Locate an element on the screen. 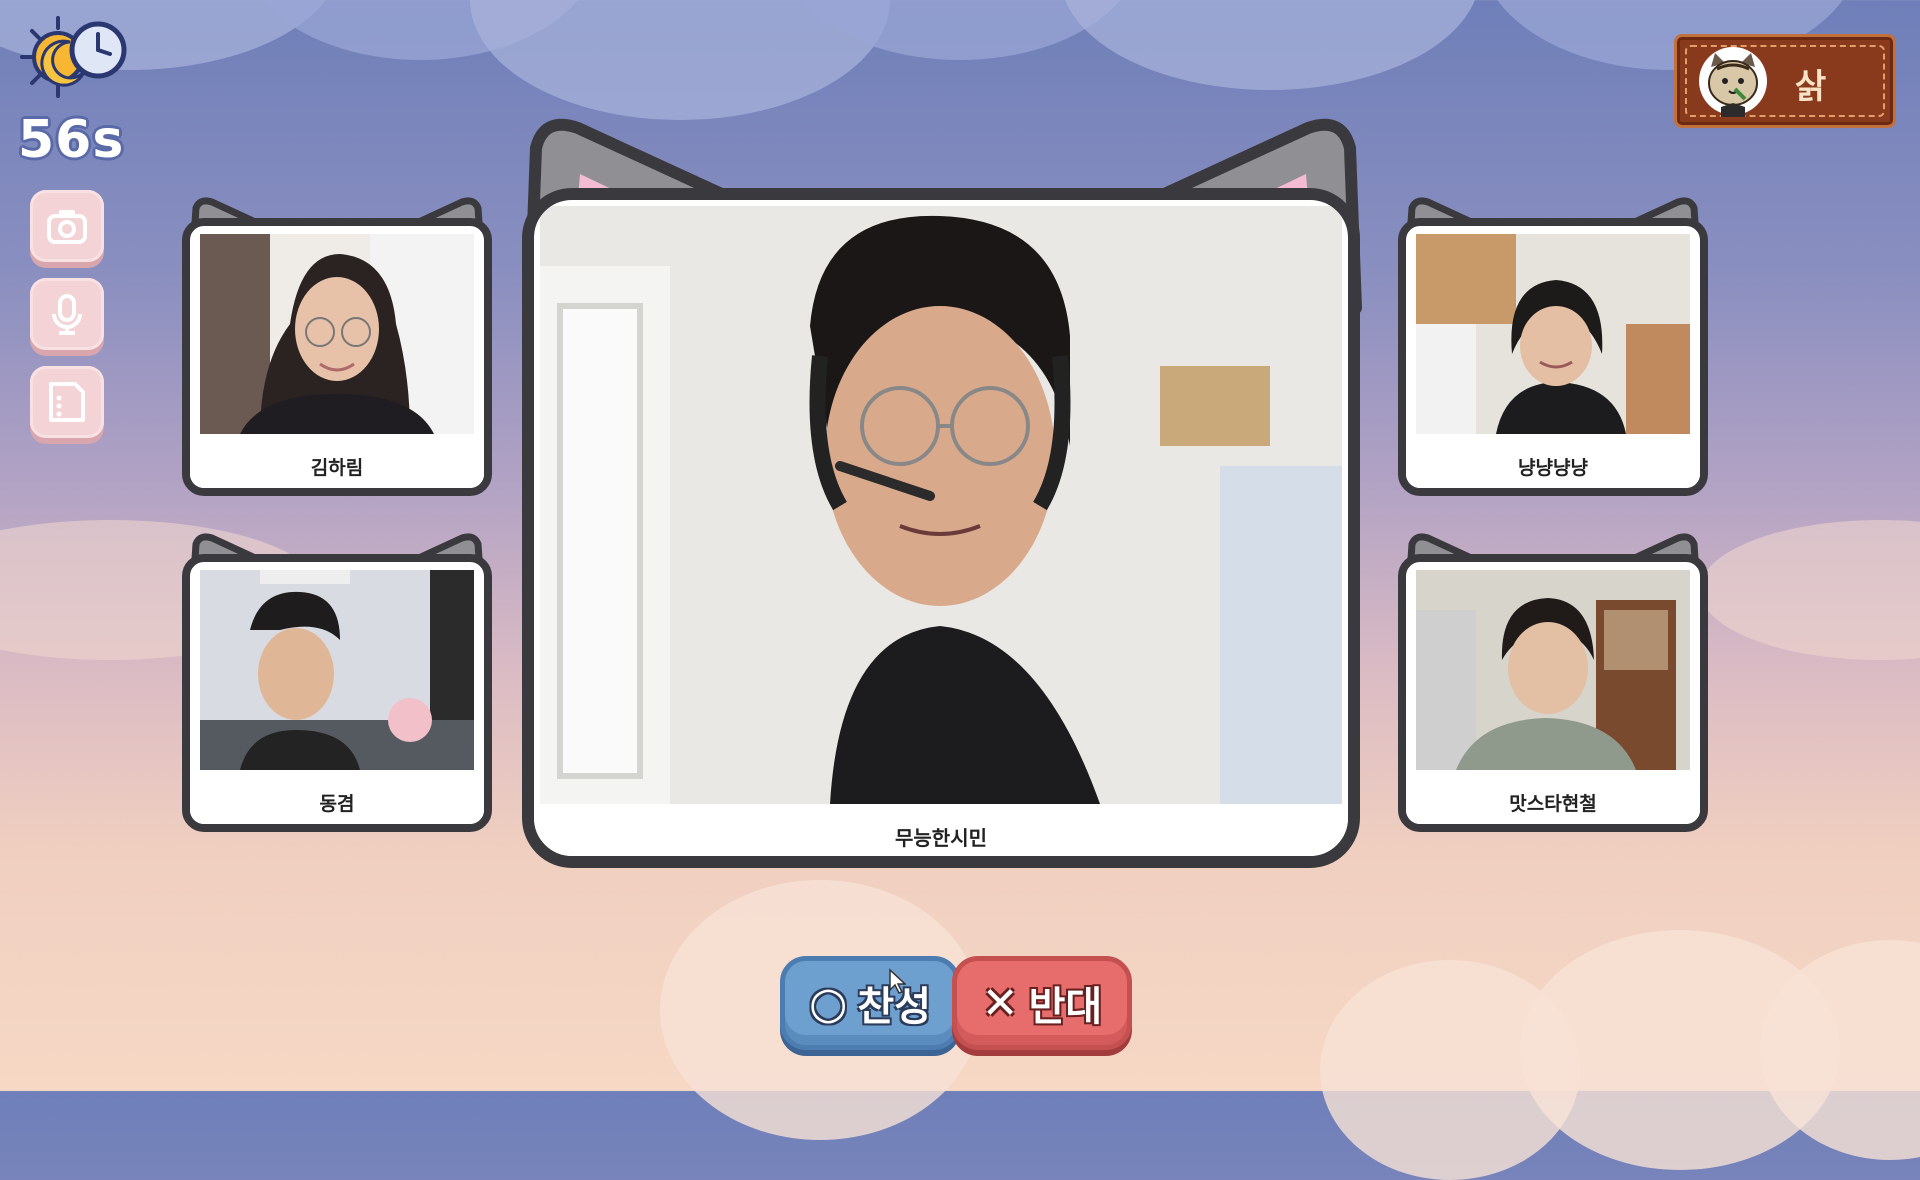  player-tile-bottom-right: 맛스타현철 is located at coordinates (1553, 682).